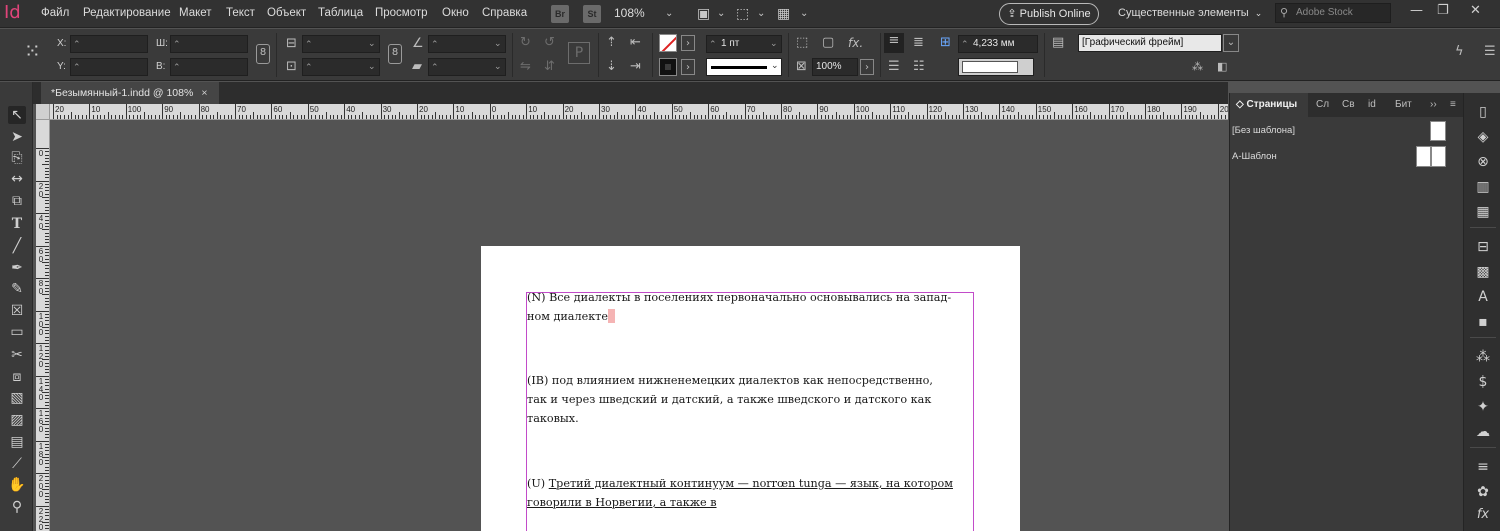 The height and width of the screenshot is (531, 1500). What do you see at coordinates (17, 398) in the screenshot?
I see `gradient-swatch-tool-icon: ▧` at bounding box center [17, 398].